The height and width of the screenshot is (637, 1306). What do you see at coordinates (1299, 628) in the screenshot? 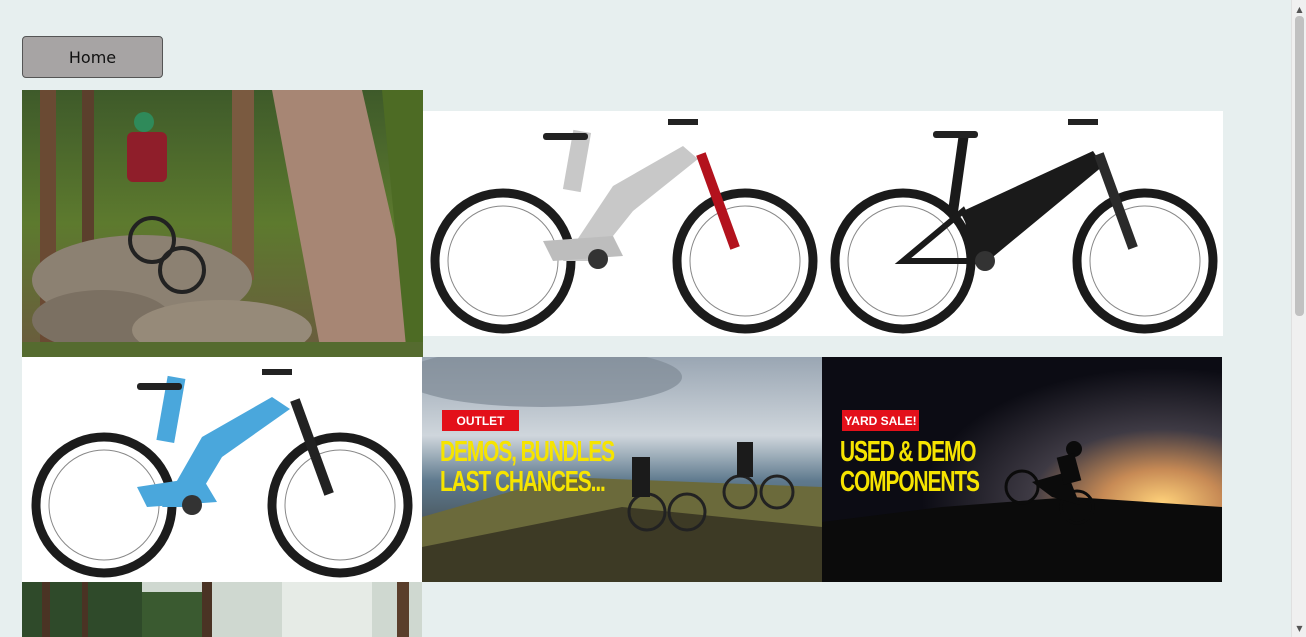
I see `scroll-down-icon: ▼` at bounding box center [1299, 628].